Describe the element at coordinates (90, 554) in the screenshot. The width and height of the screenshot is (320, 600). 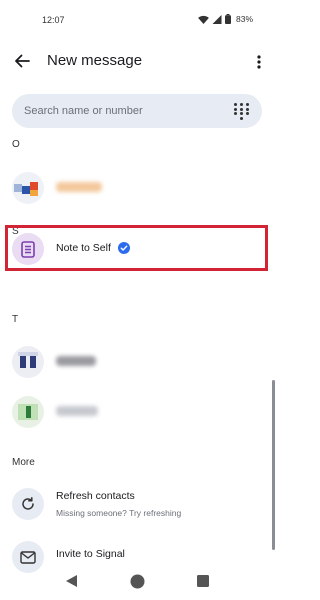
I see `invite-to-signal-title: Invite to Signal` at that location.